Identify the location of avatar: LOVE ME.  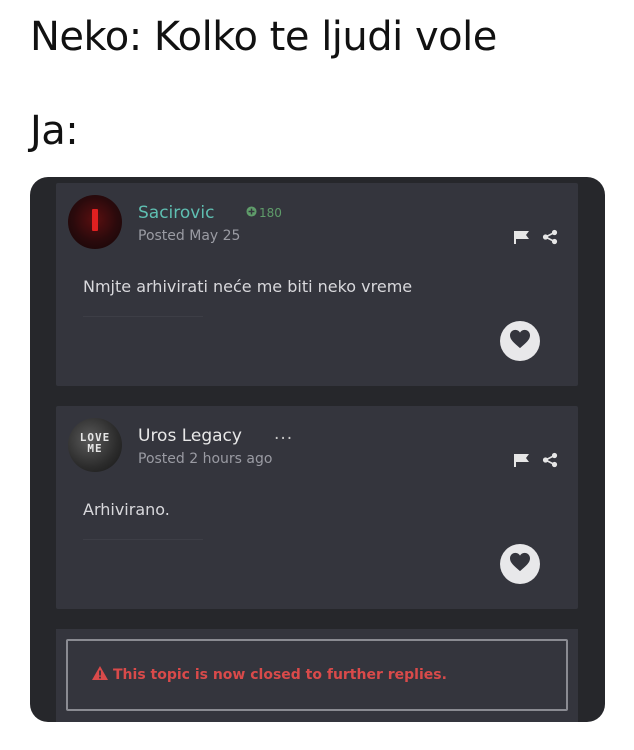
(95, 445).